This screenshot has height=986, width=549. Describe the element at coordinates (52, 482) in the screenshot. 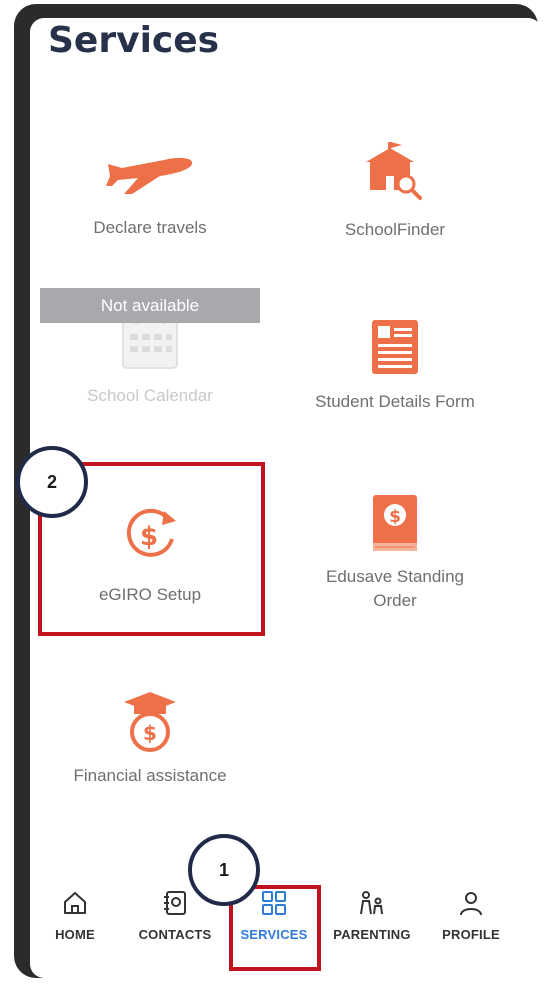

I see `step-2-marker: 2` at that location.